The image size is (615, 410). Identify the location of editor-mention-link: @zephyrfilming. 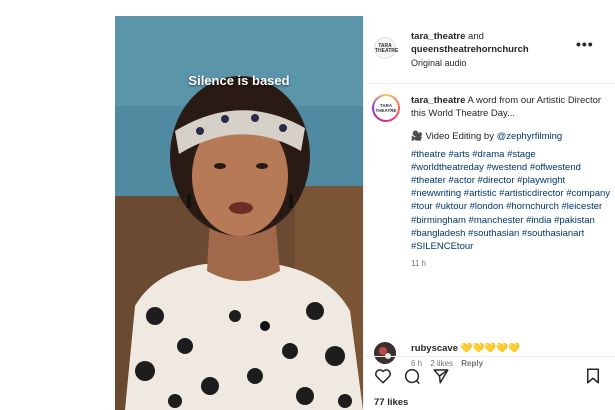
(530, 136).